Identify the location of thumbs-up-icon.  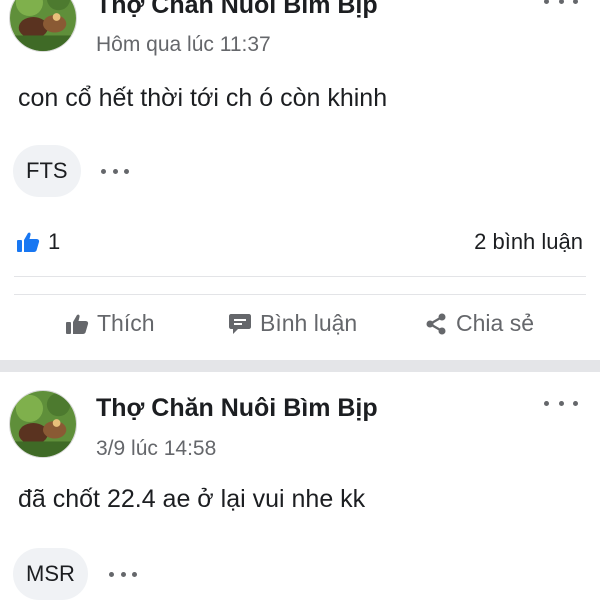
(77, 324).